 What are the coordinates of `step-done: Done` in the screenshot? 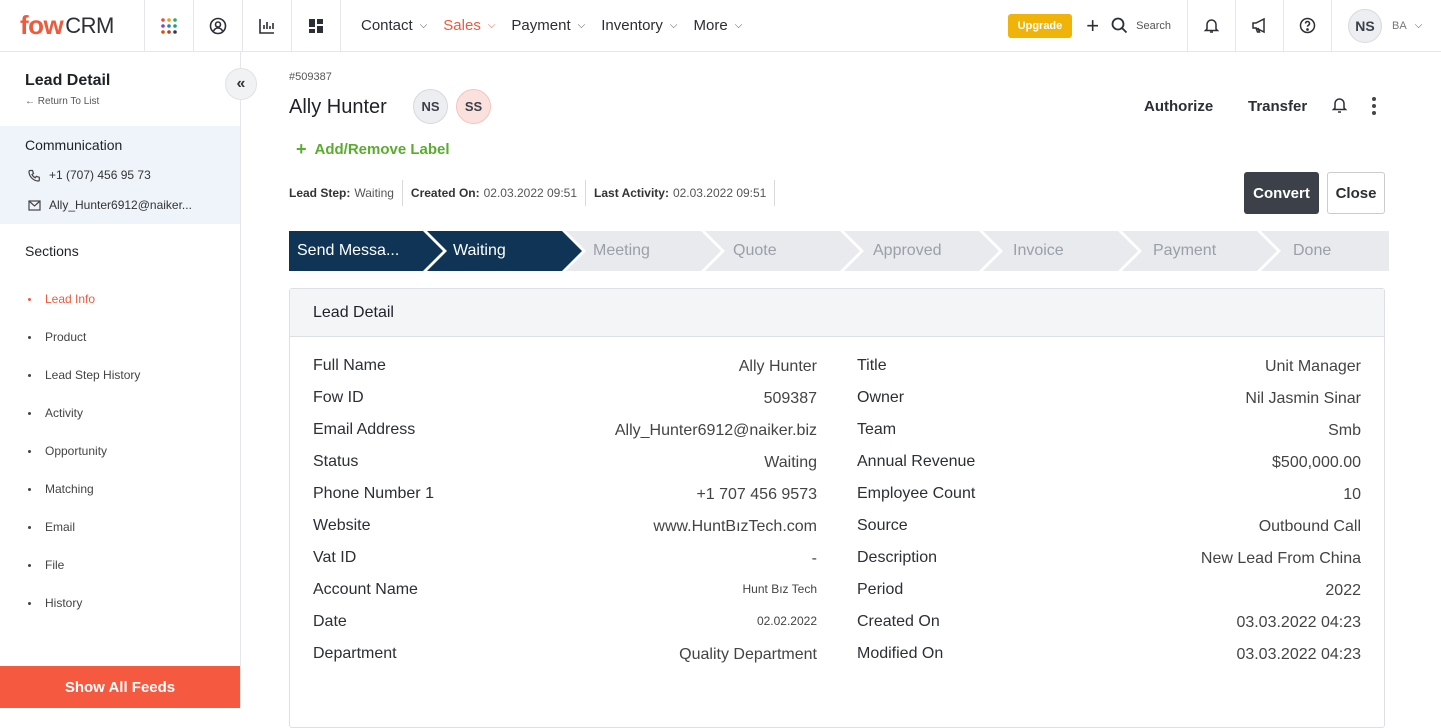 It's located at (1312, 251).